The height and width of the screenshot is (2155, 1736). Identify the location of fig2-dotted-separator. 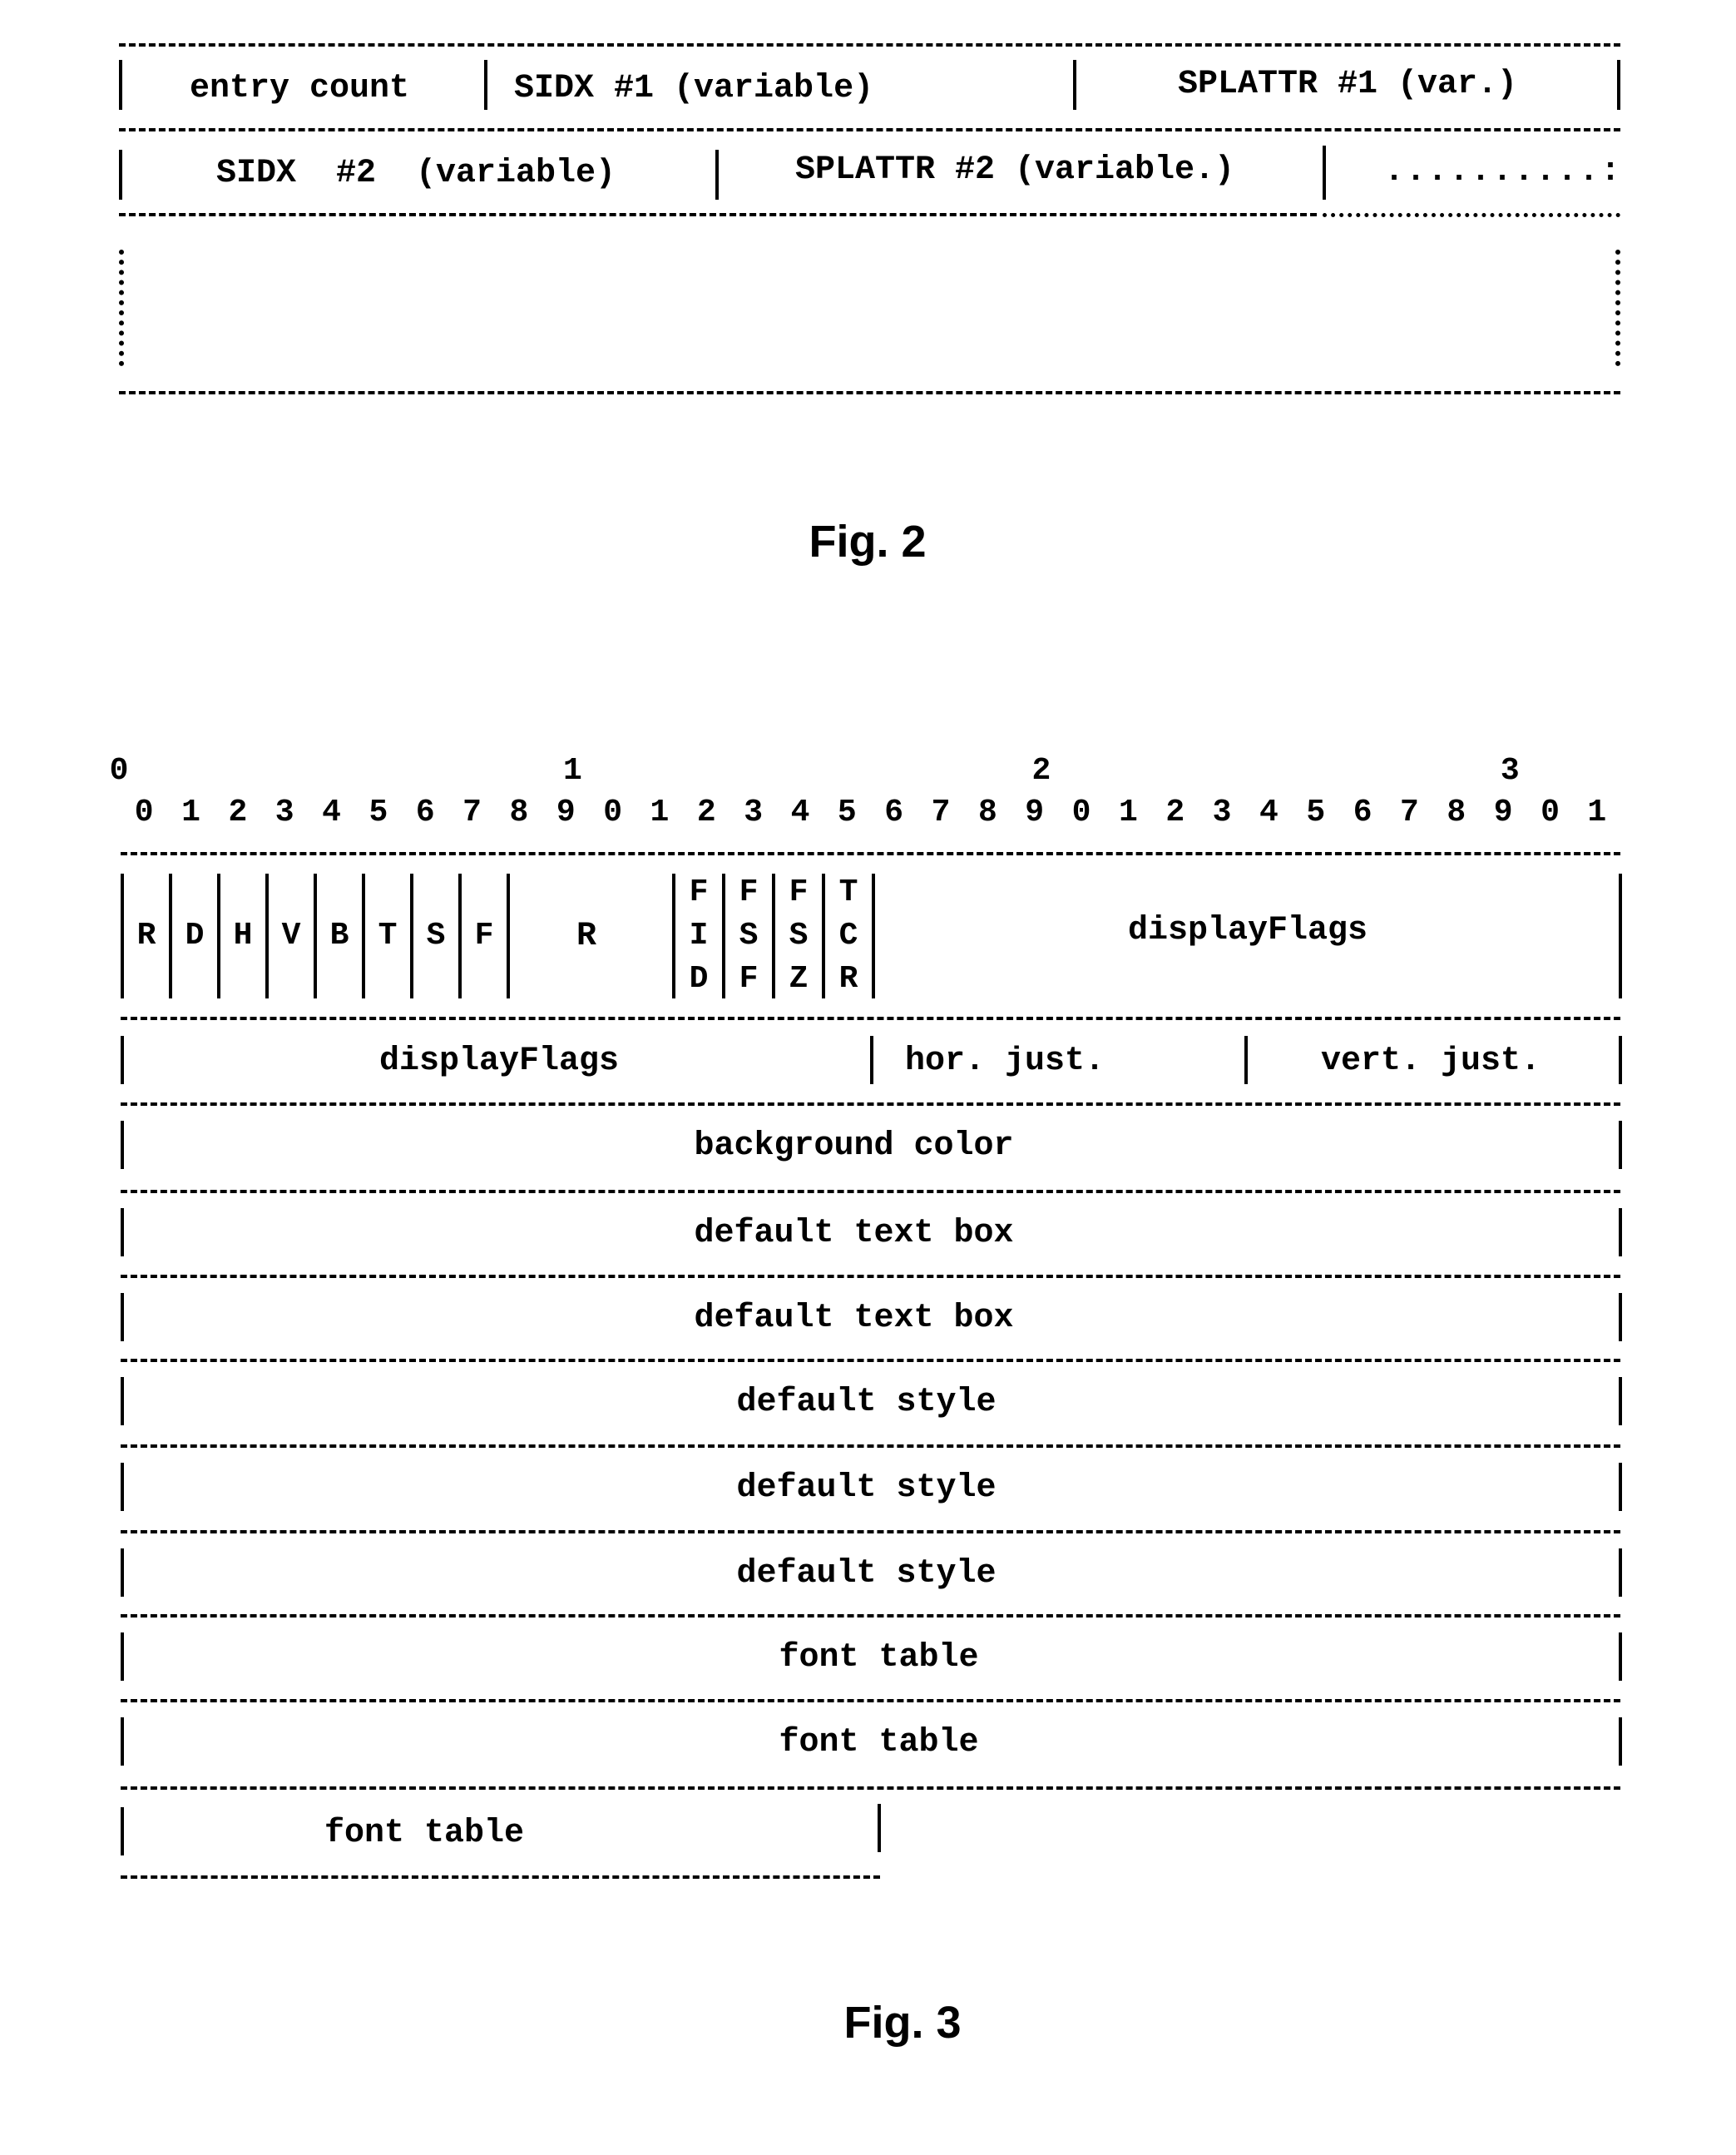
(1471, 215).